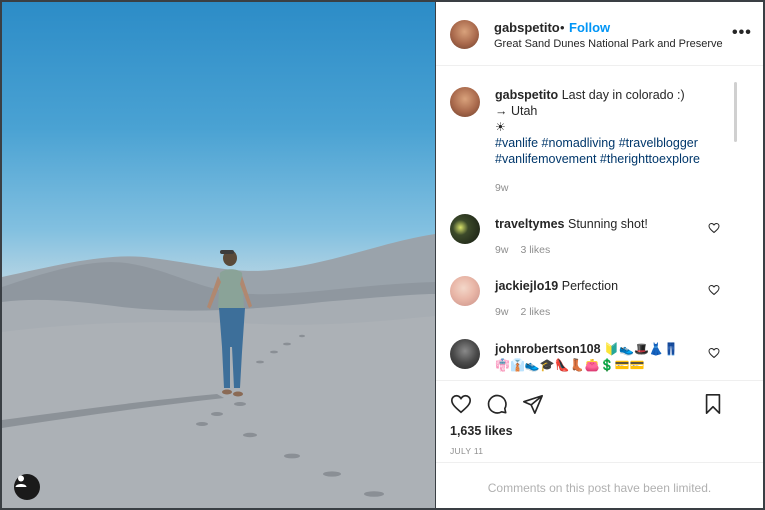  What do you see at coordinates (742, 33) in the screenshot?
I see `more-options-icon: •••` at bounding box center [742, 33].